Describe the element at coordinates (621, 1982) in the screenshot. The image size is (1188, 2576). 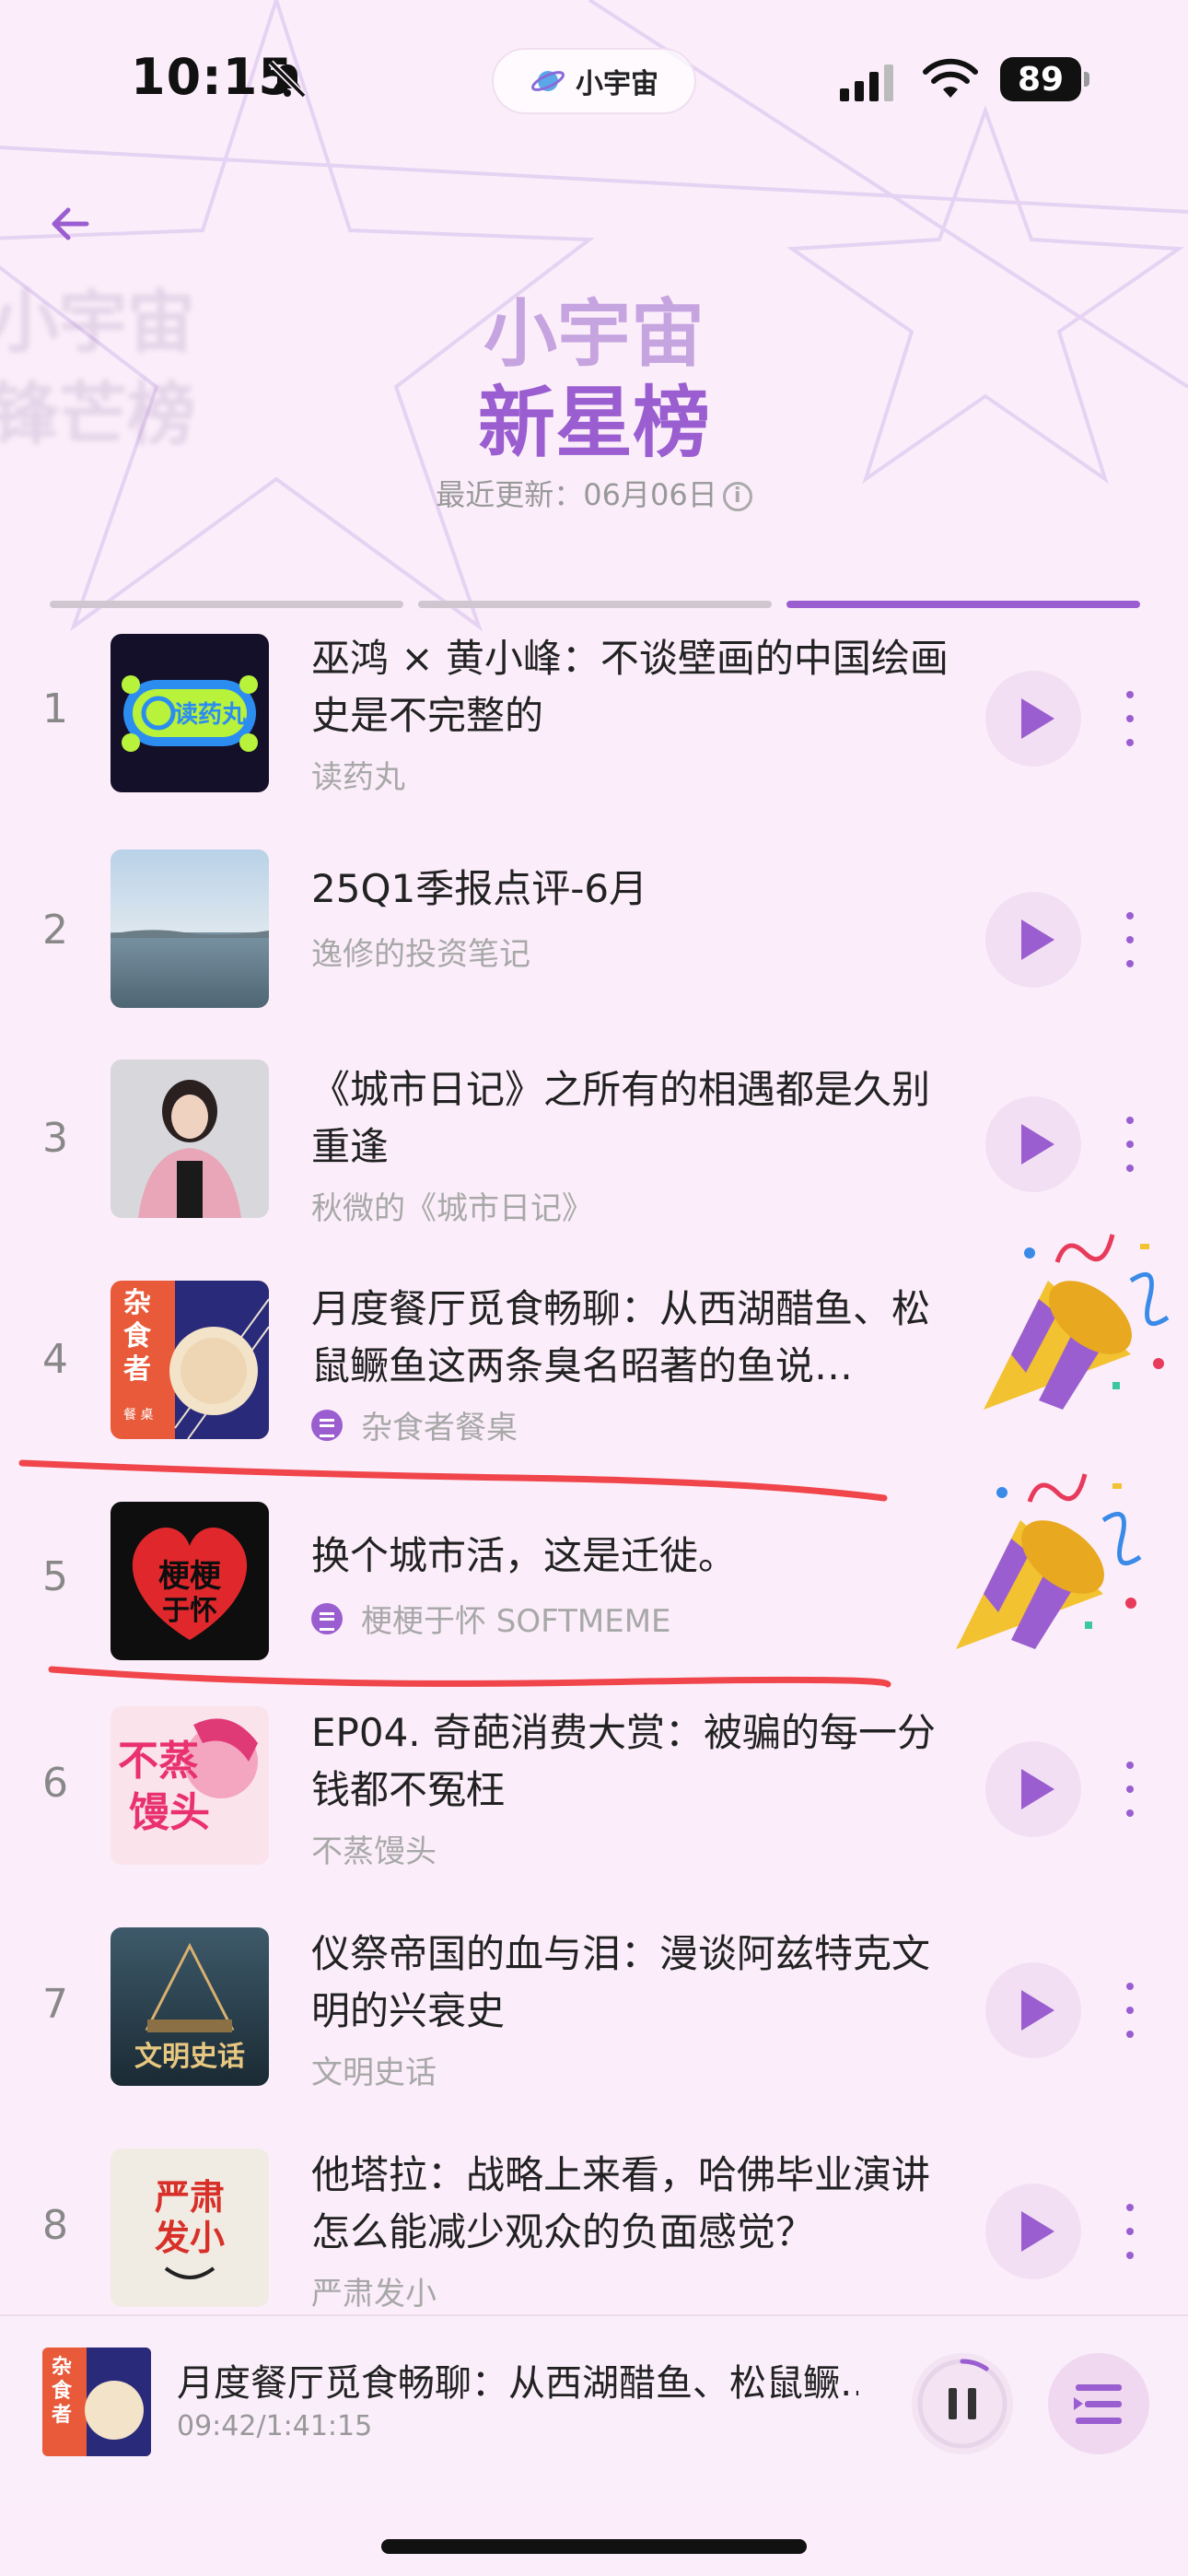
I see `episode-title: 仪祭帝国的血与泪：漫谈阿兹特克文明的兴衰史` at that location.